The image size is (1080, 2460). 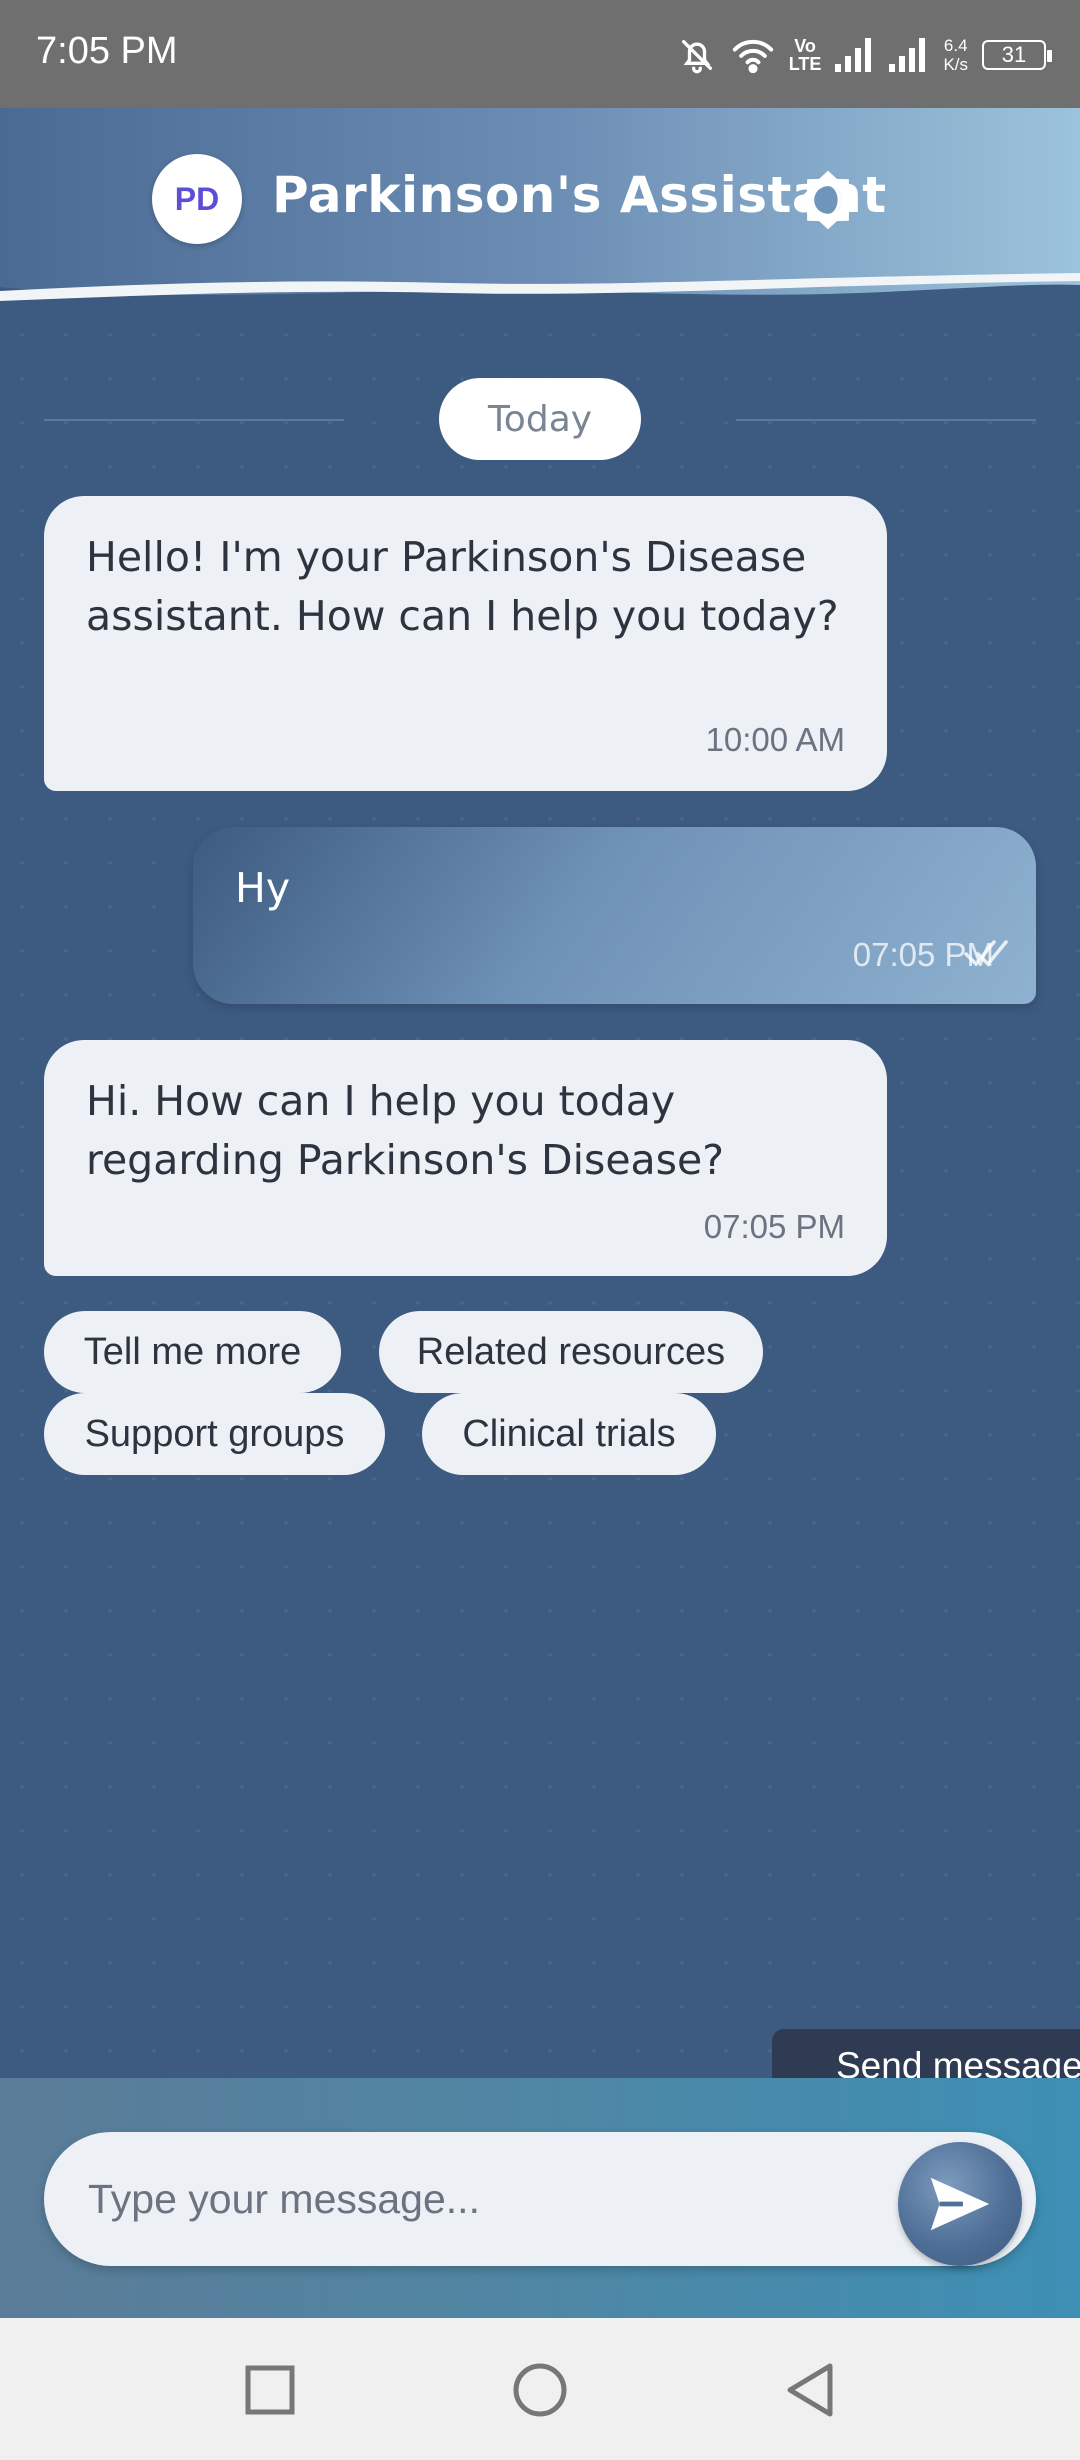 I want to click on battery-icon: 31, so click(x=1017, y=55).